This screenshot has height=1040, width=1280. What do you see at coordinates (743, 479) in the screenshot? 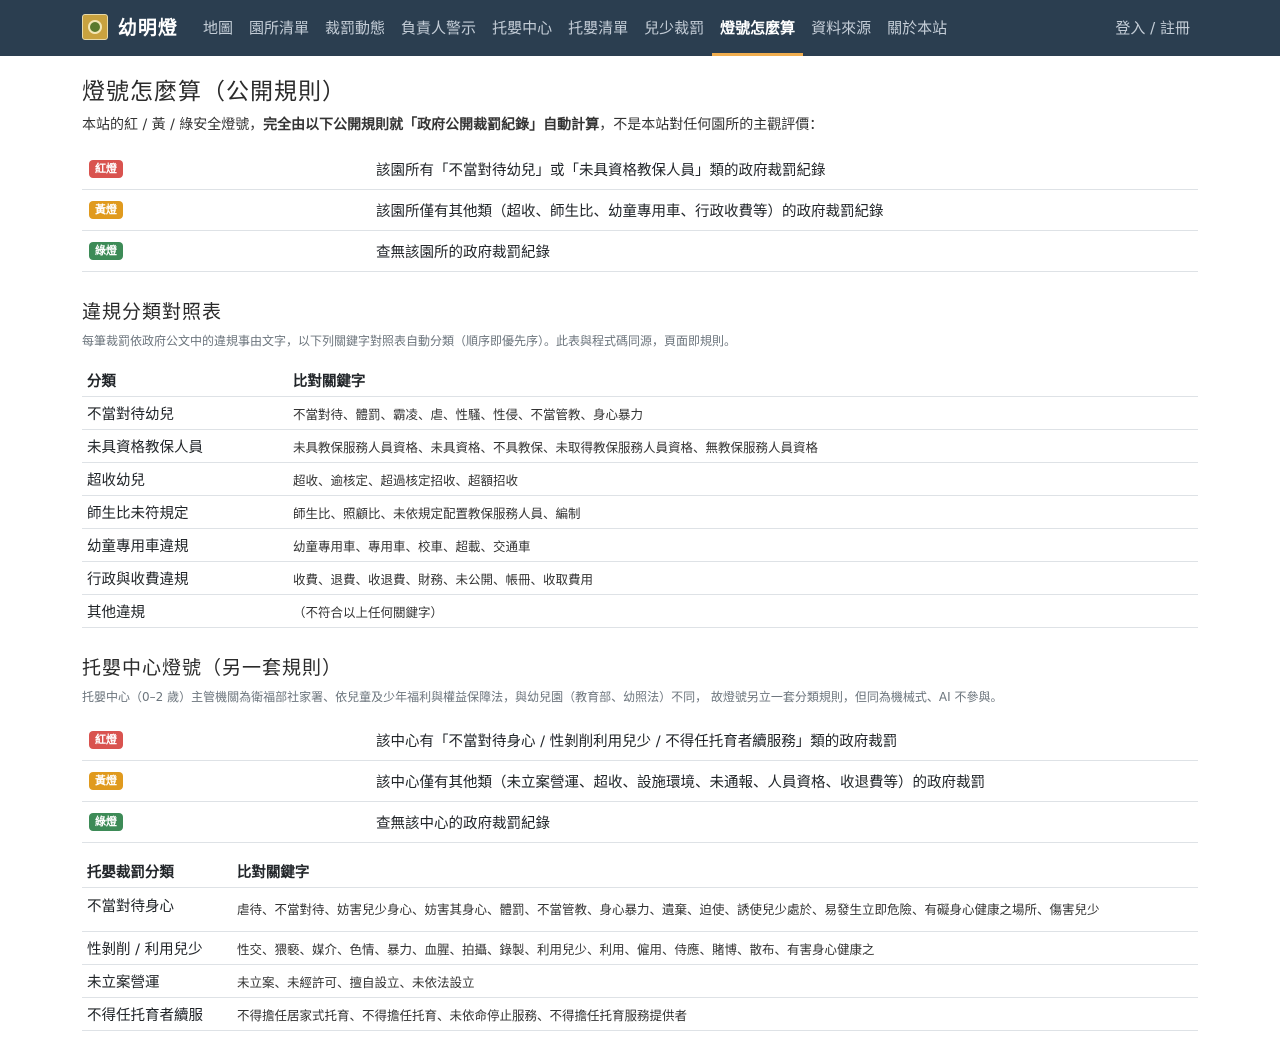
I see `keywords-cell: 超收、逾核定、超過核定招收、超額招收` at bounding box center [743, 479].